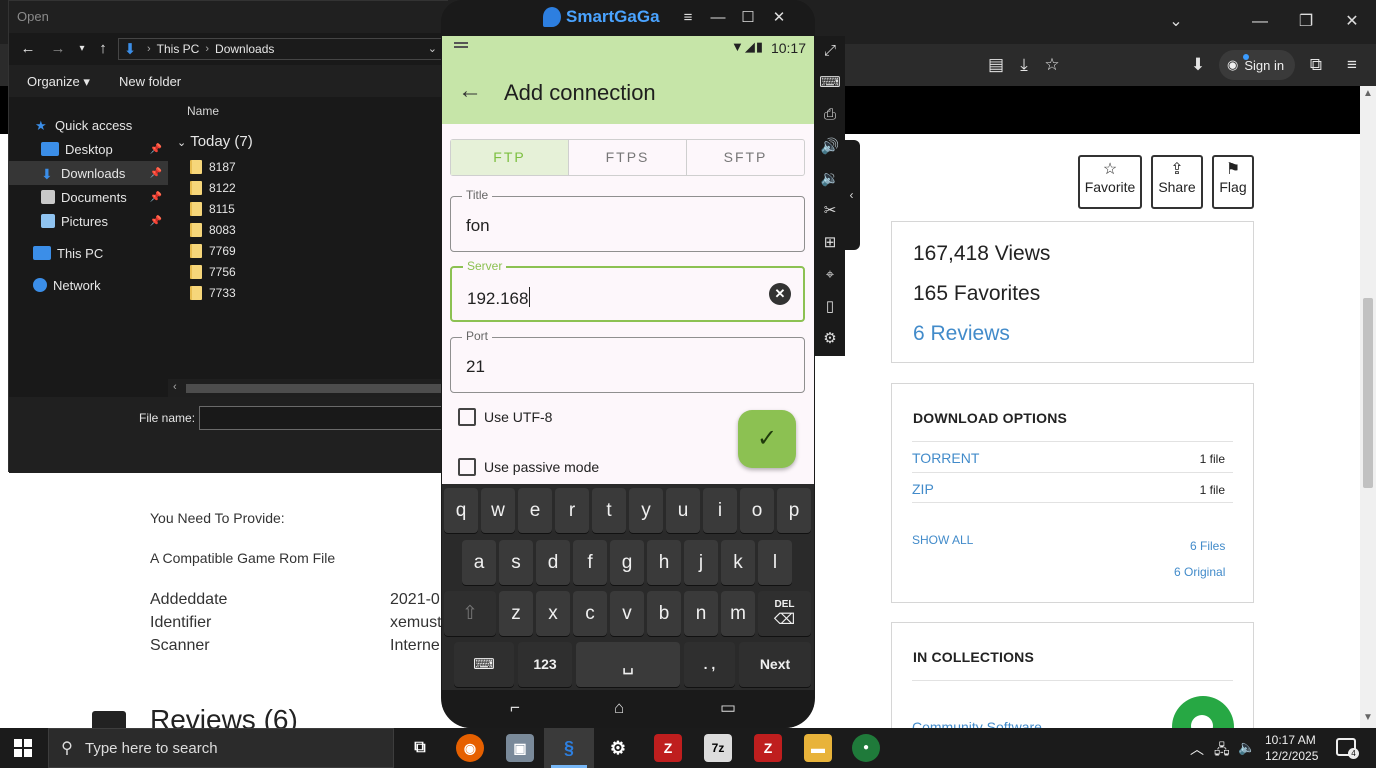 The image size is (1376, 768). I want to click on key-h: h, so click(664, 562).